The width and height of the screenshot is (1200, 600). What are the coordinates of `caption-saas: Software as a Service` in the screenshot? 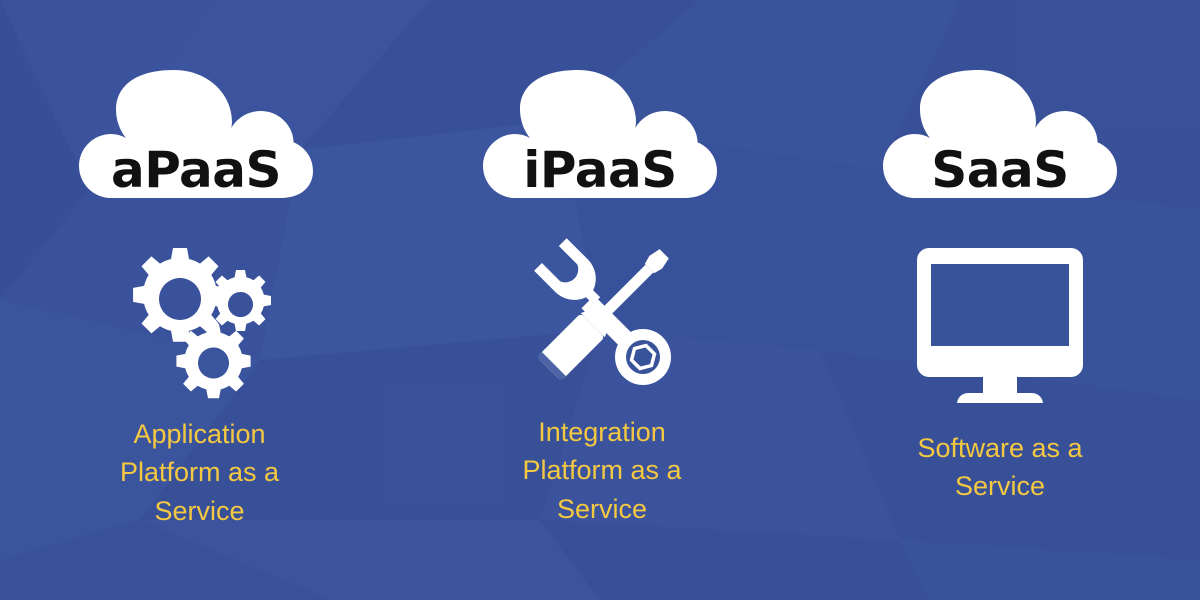 It's located at (1000, 467).